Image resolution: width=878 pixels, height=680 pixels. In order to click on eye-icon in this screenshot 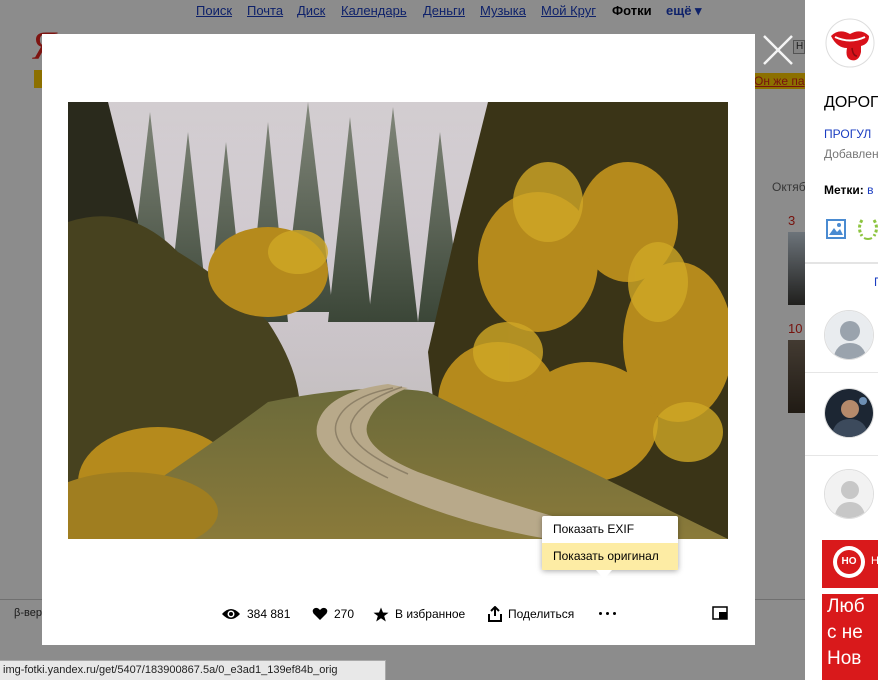, I will do `click(231, 614)`.